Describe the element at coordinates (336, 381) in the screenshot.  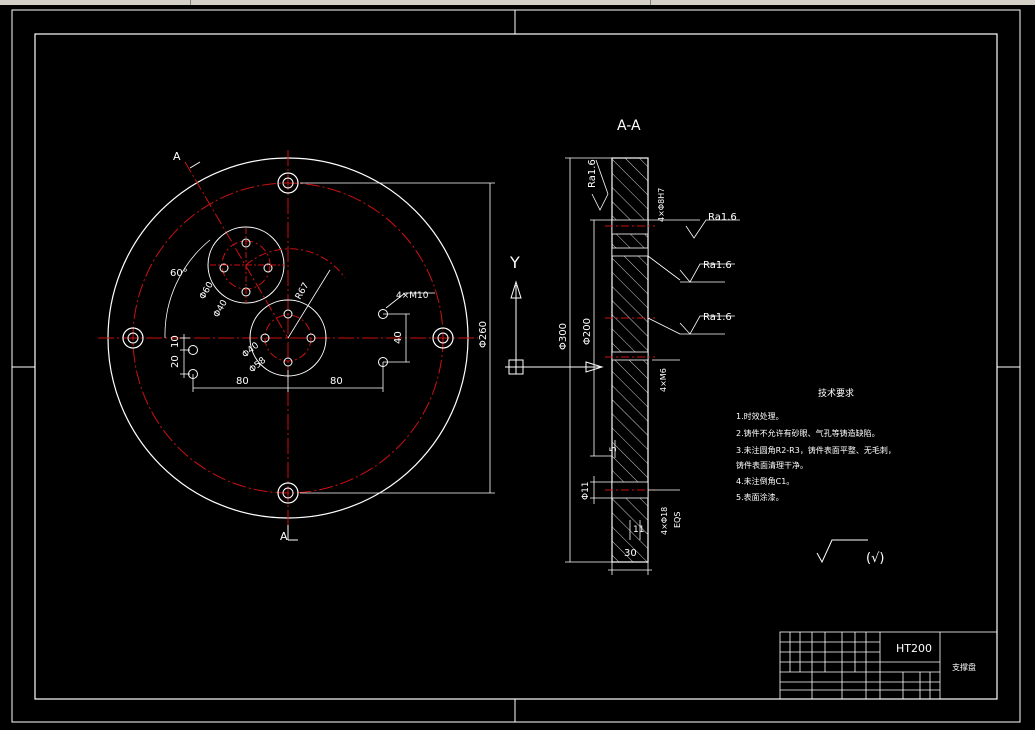
I see `dim-80-right: 80` at that location.